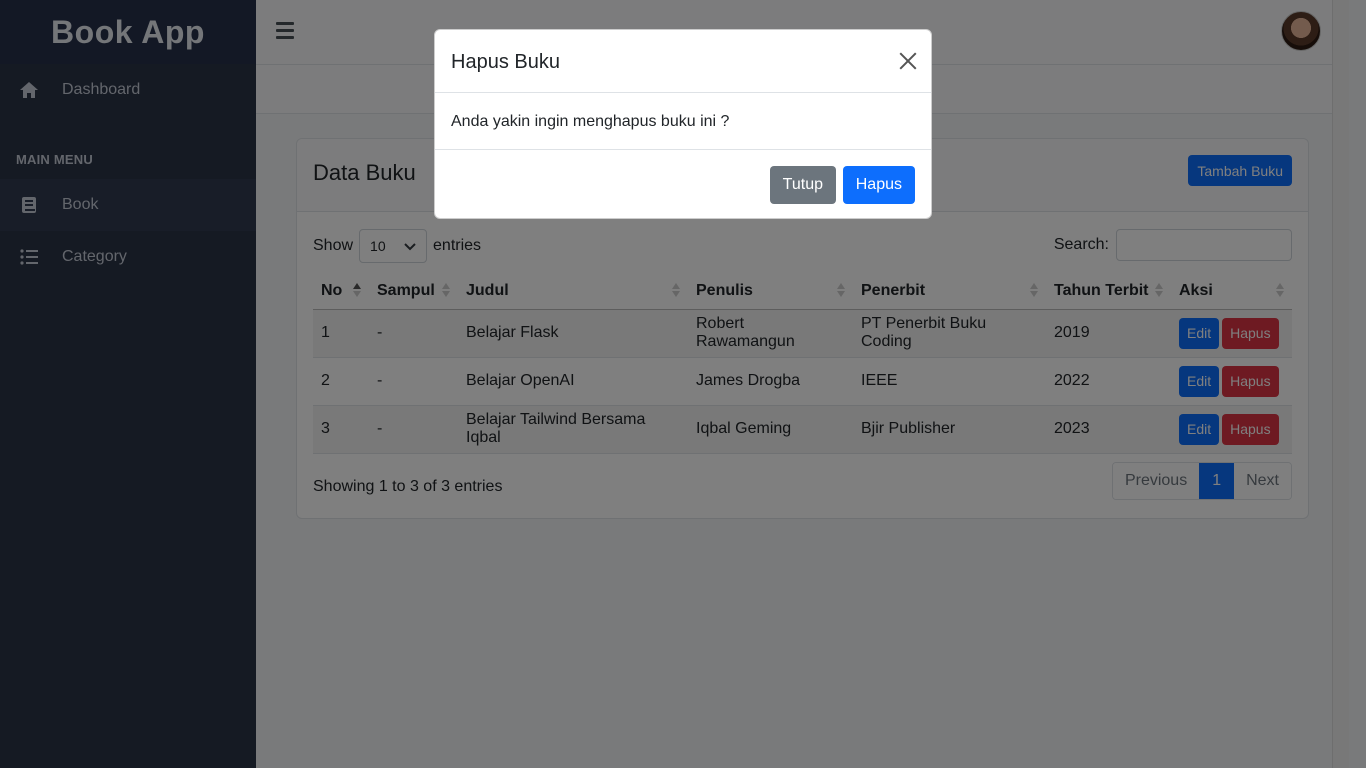 The width and height of the screenshot is (1366, 768). What do you see at coordinates (683, 61) in the screenshot?
I see `modal-header: Hapus Buku` at bounding box center [683, 61].